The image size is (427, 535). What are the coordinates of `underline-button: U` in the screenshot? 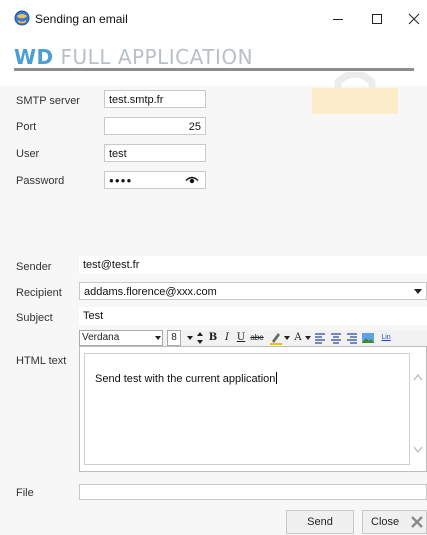 It's located at (241, 338).